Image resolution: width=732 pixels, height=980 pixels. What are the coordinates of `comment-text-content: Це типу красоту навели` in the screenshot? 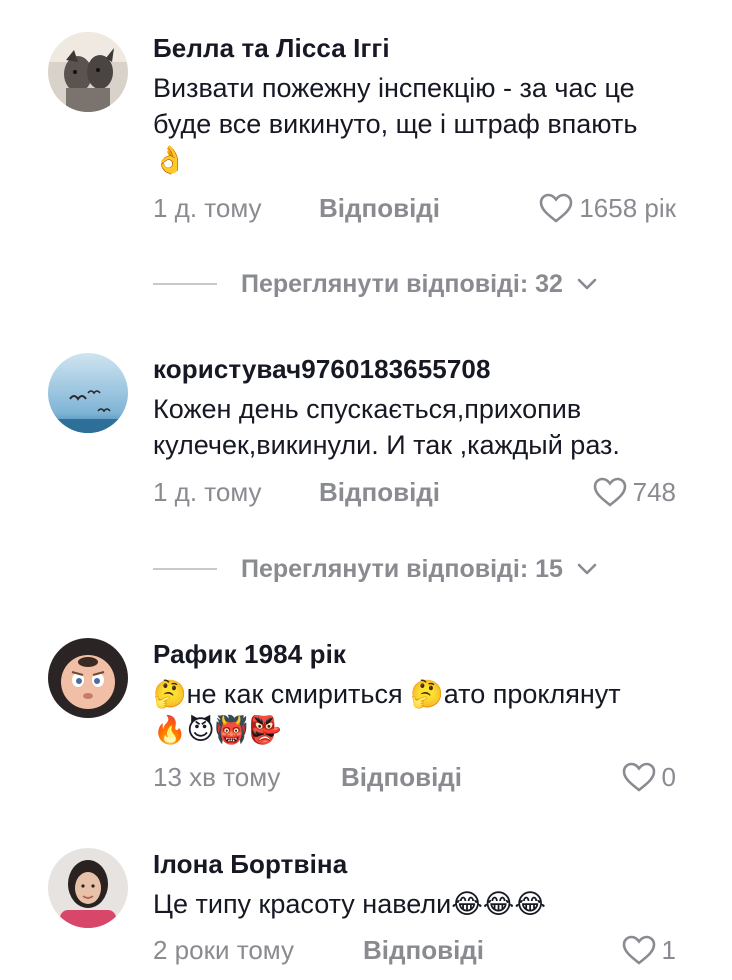 It's located at (302, 904).